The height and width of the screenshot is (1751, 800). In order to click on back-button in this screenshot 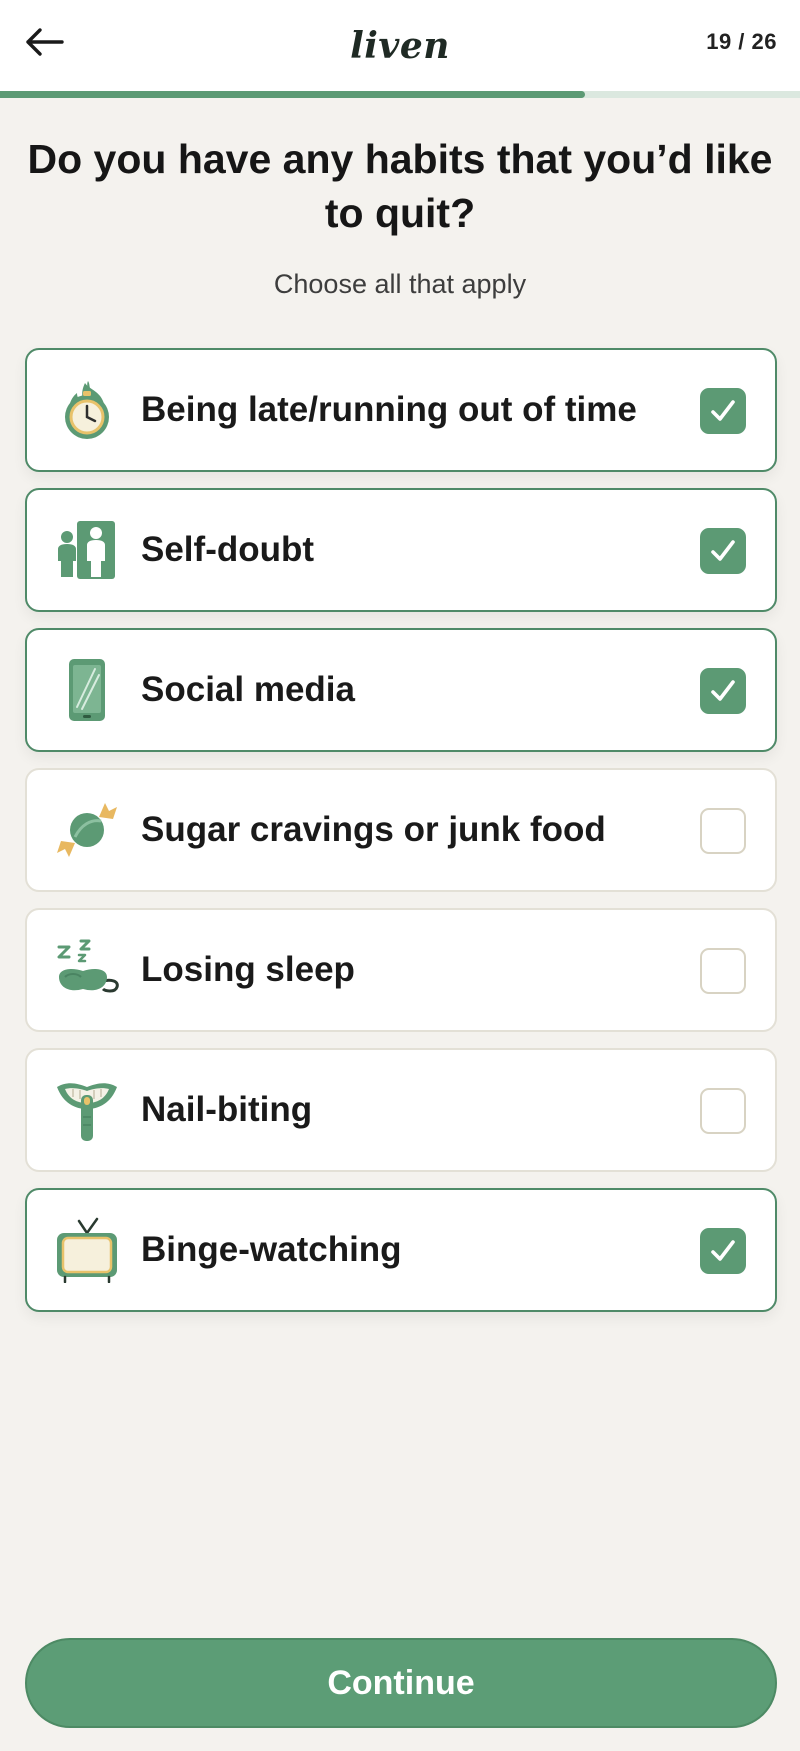, I will do `click(44, 42)`.